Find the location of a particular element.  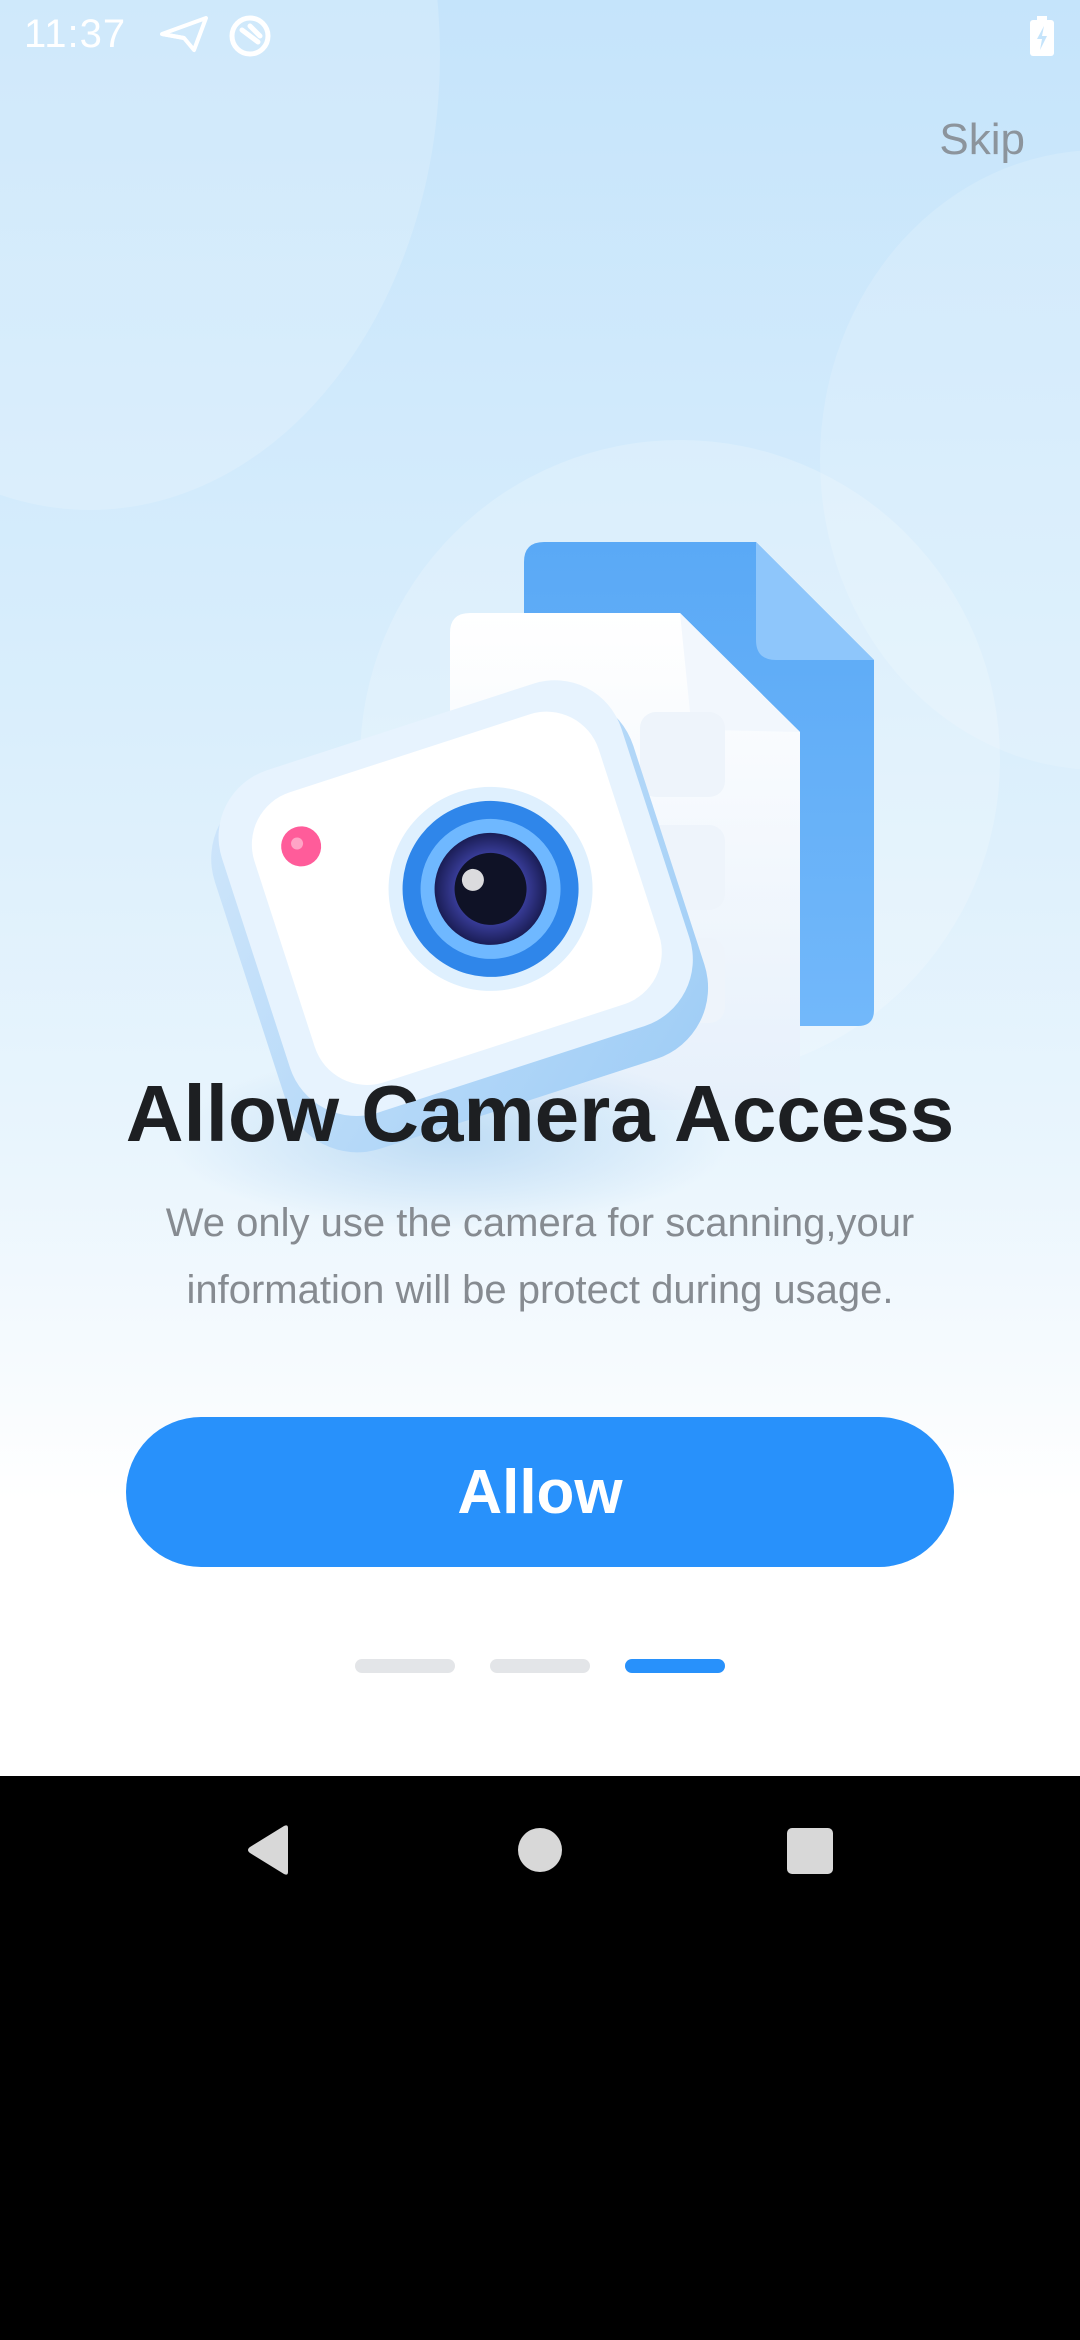

battery-charging-icon is located at coordinates (1042, 38).